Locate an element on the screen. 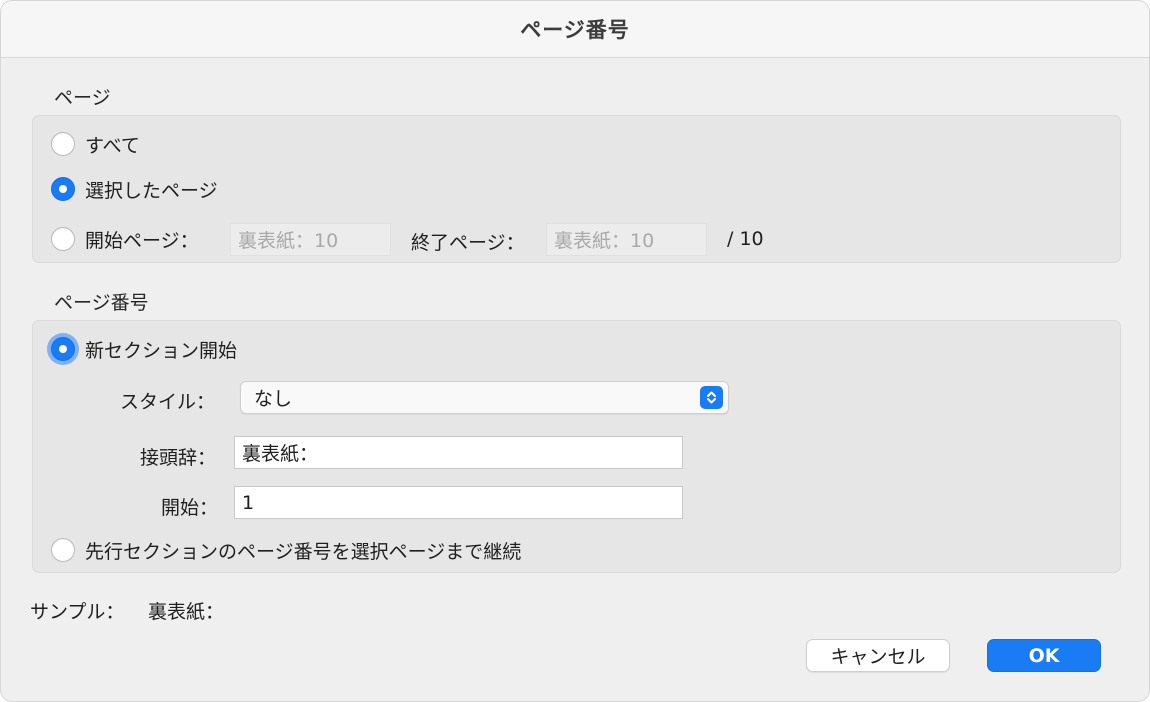 This screenshot has height=702, width=1150. end-page-label: 終了ページ： is located at coordinates (468, 243).